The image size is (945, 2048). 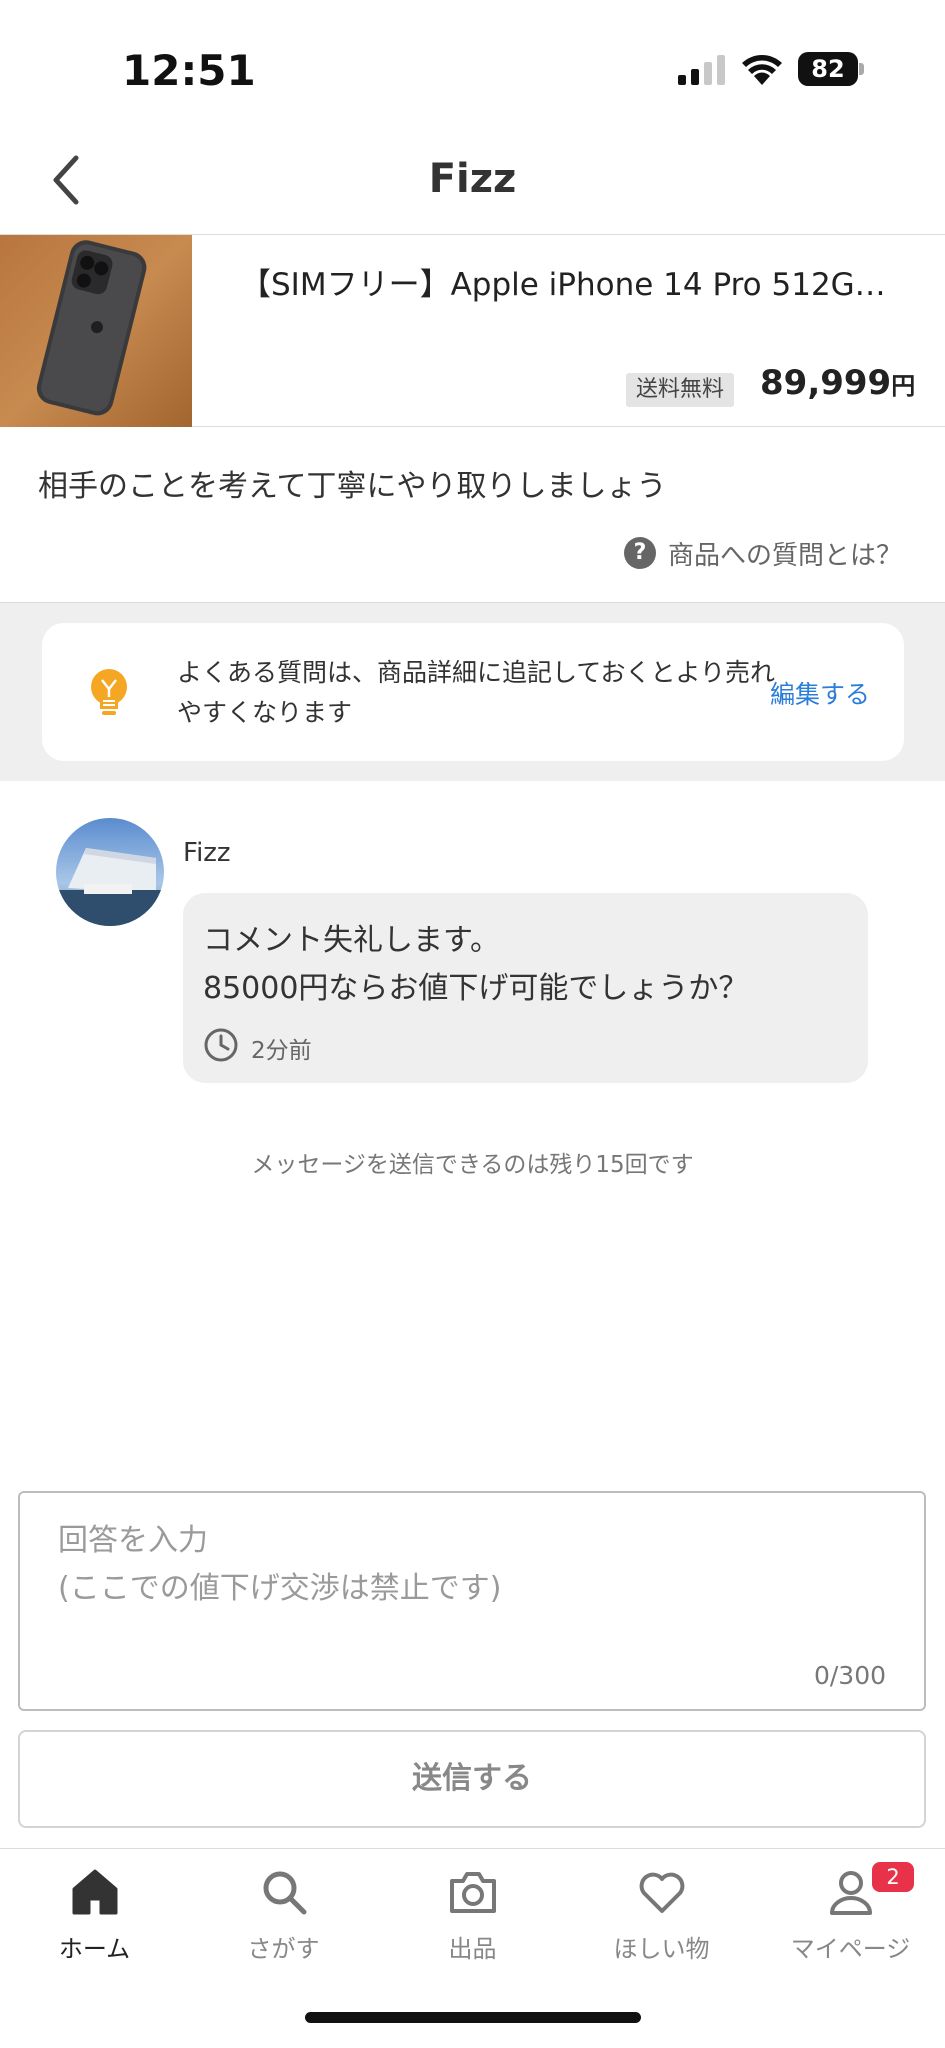 I want to click on avatar, so click(x=110, y=872).